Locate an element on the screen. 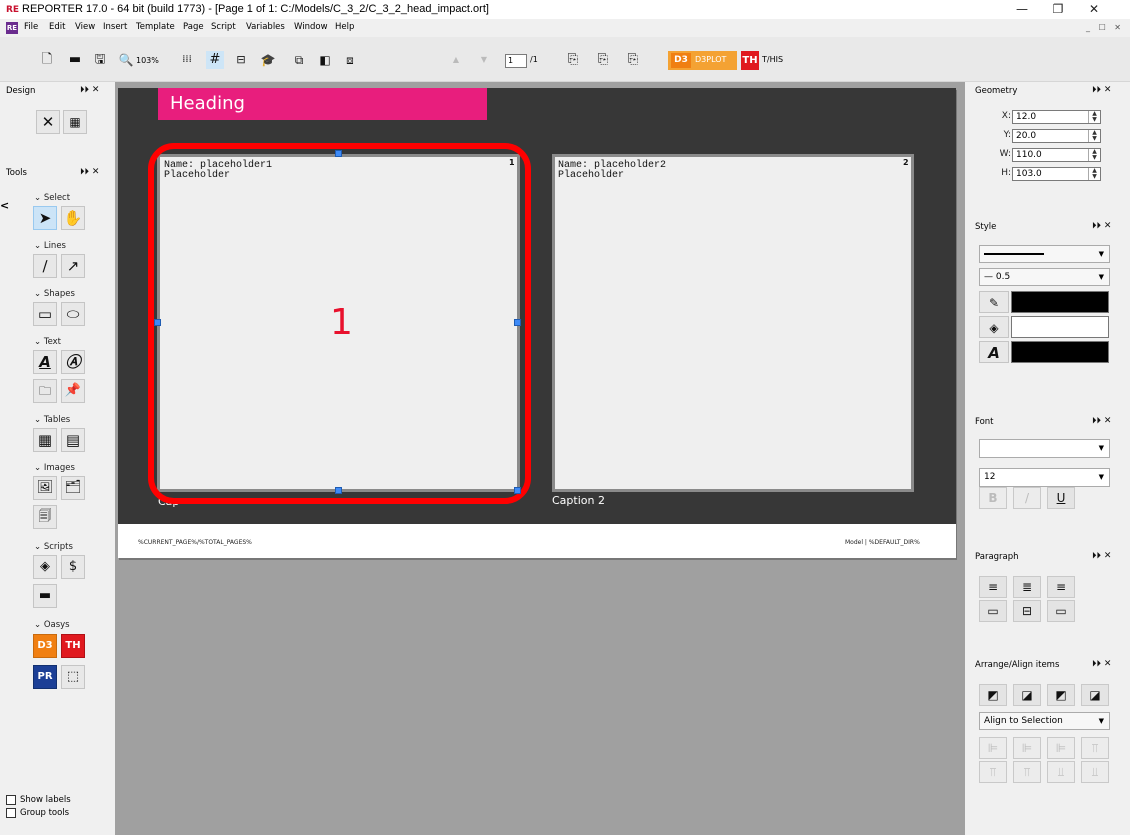 This screenshot has width=1130, height=835. font-size-dropdown: 12 ▼ is located at coordinates (1044, 477).